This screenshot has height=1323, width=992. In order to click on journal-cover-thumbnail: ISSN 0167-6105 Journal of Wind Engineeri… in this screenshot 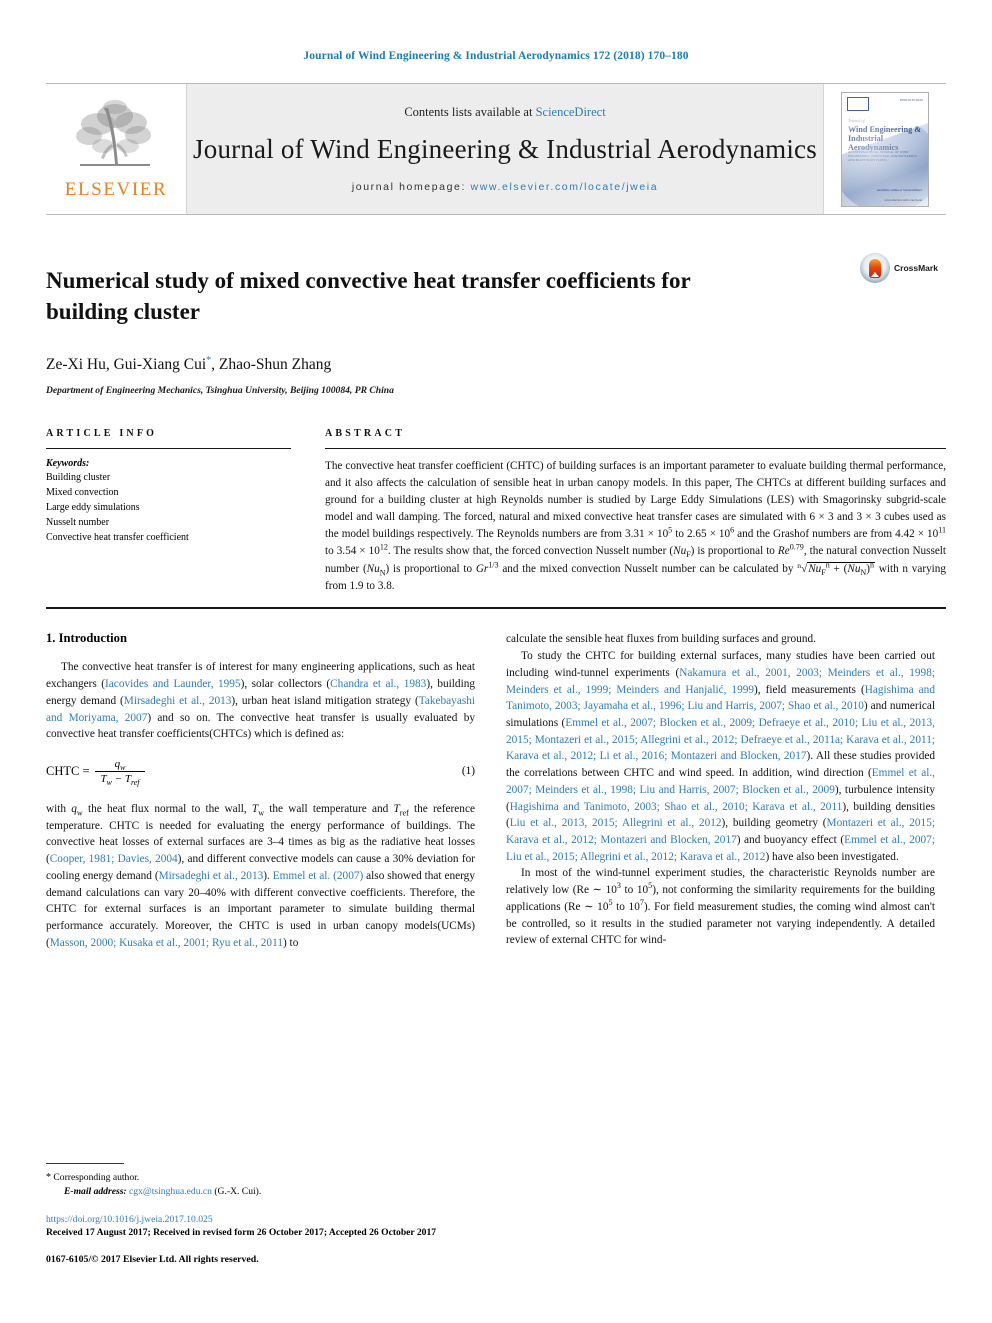, I will do `click(885, 149)`.